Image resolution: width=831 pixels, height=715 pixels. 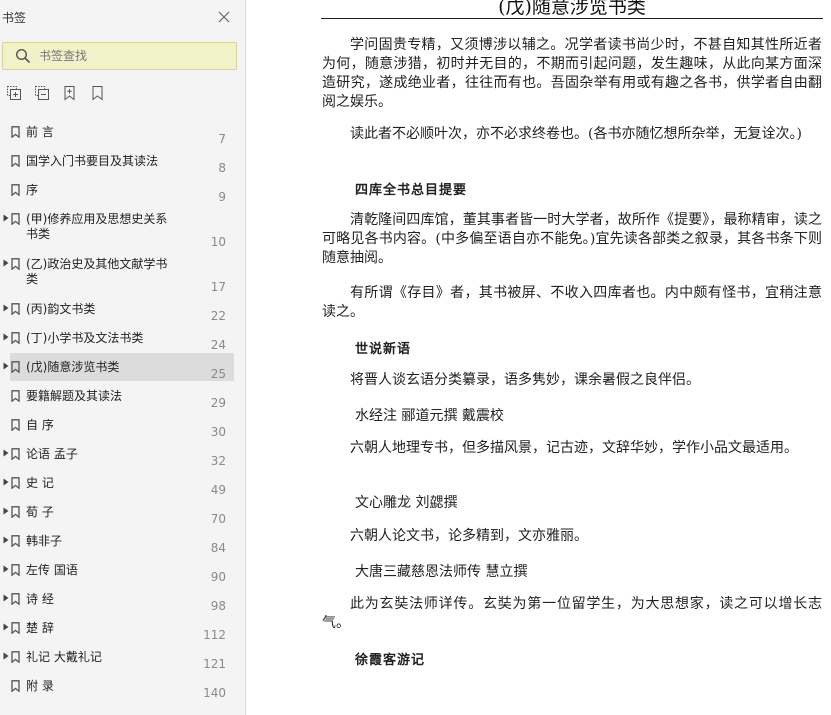 I want to click on bookmark-page-number: 121, so click(x=214, y=664).